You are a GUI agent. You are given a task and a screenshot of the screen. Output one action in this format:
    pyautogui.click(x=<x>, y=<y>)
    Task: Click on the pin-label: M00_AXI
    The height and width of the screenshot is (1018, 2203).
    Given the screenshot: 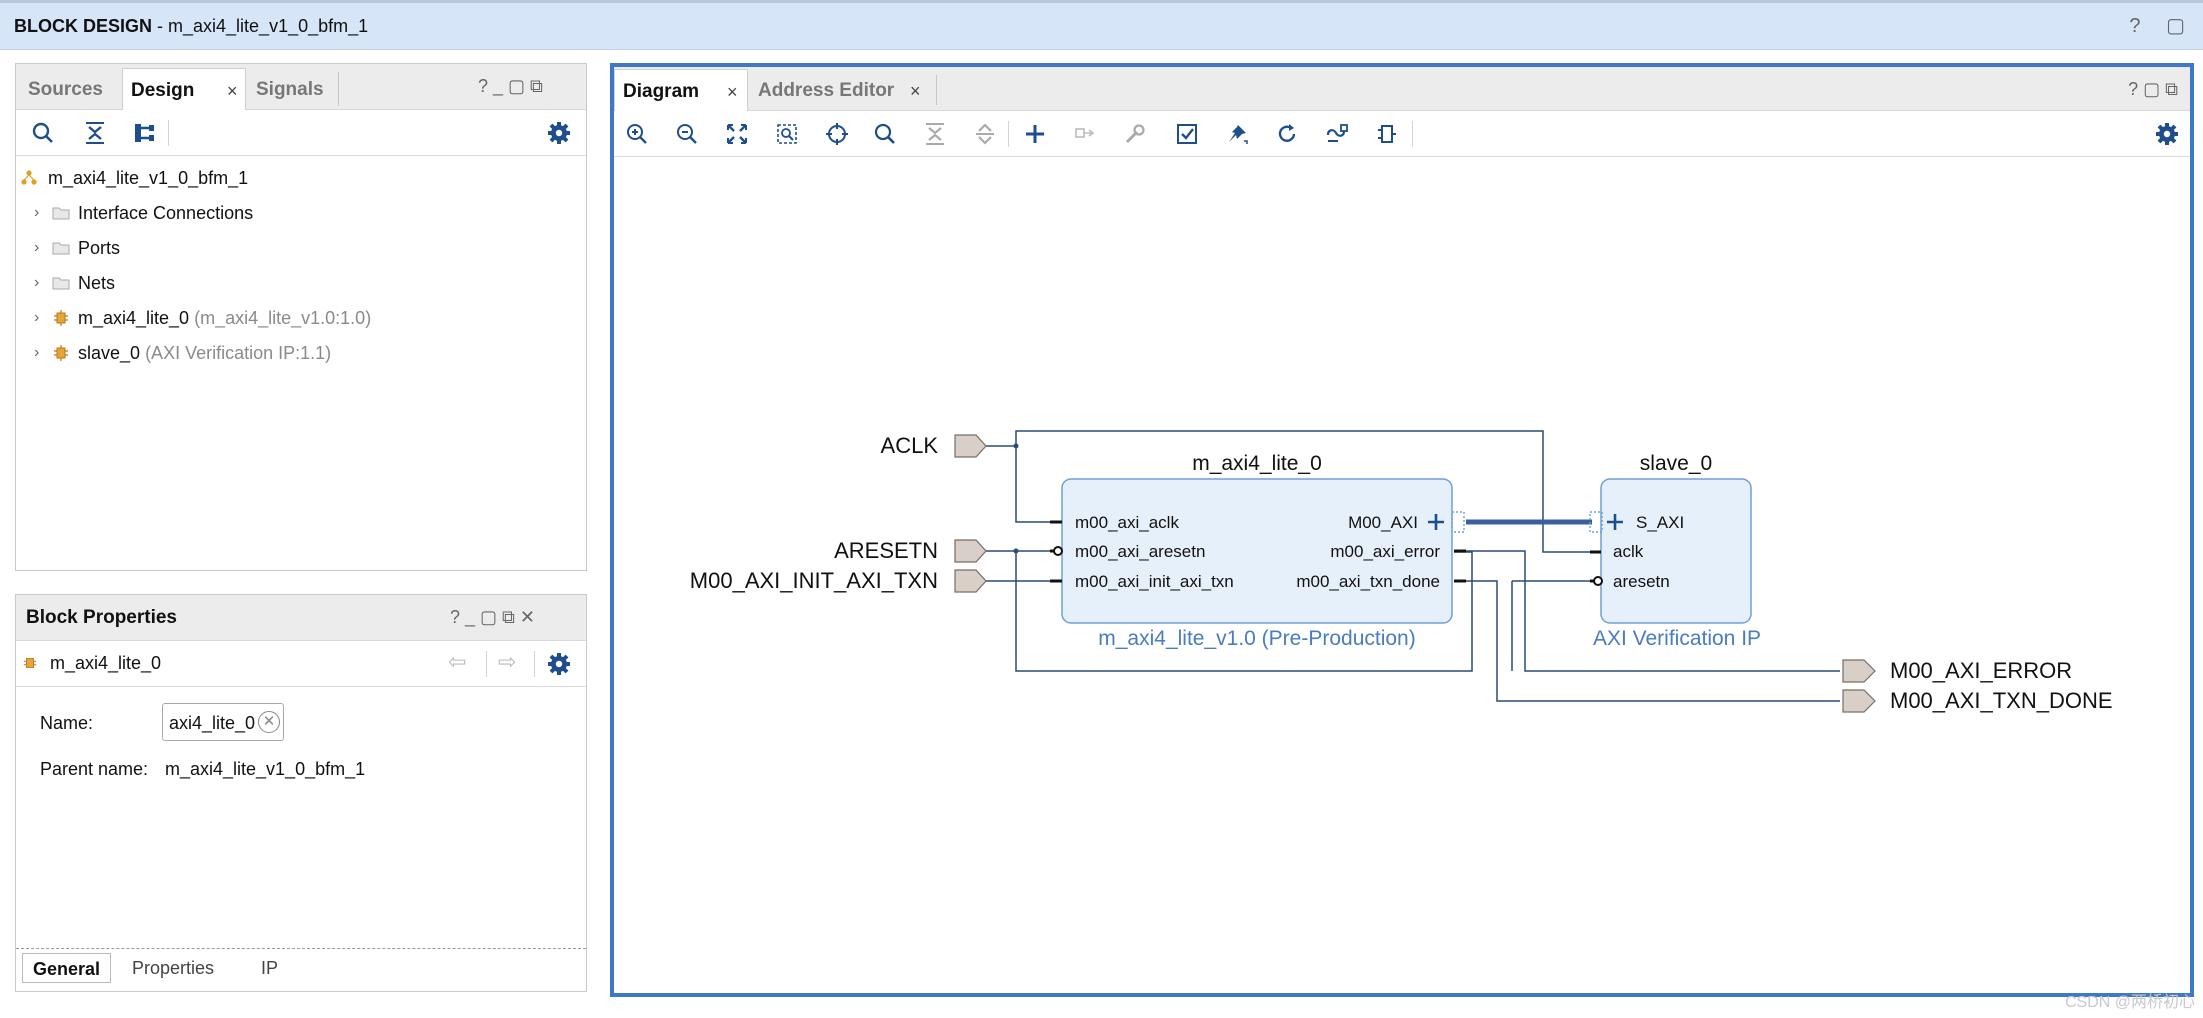 What is the action you would take?
    pyautogui.click(x=1383, y=522)
    